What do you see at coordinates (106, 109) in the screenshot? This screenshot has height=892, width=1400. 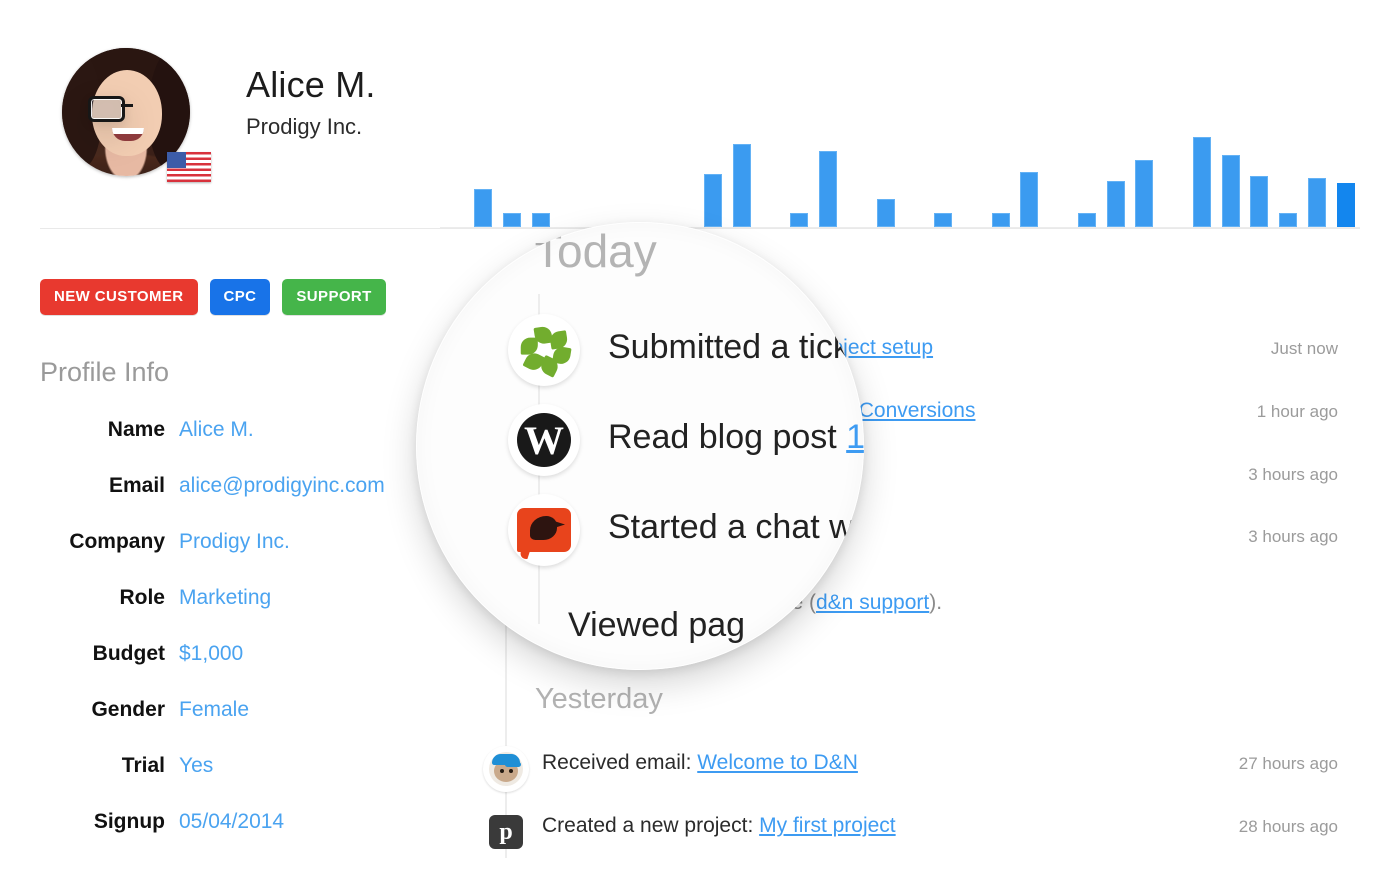 I see `glasses-lens-left` at bounding box center [106, 109].